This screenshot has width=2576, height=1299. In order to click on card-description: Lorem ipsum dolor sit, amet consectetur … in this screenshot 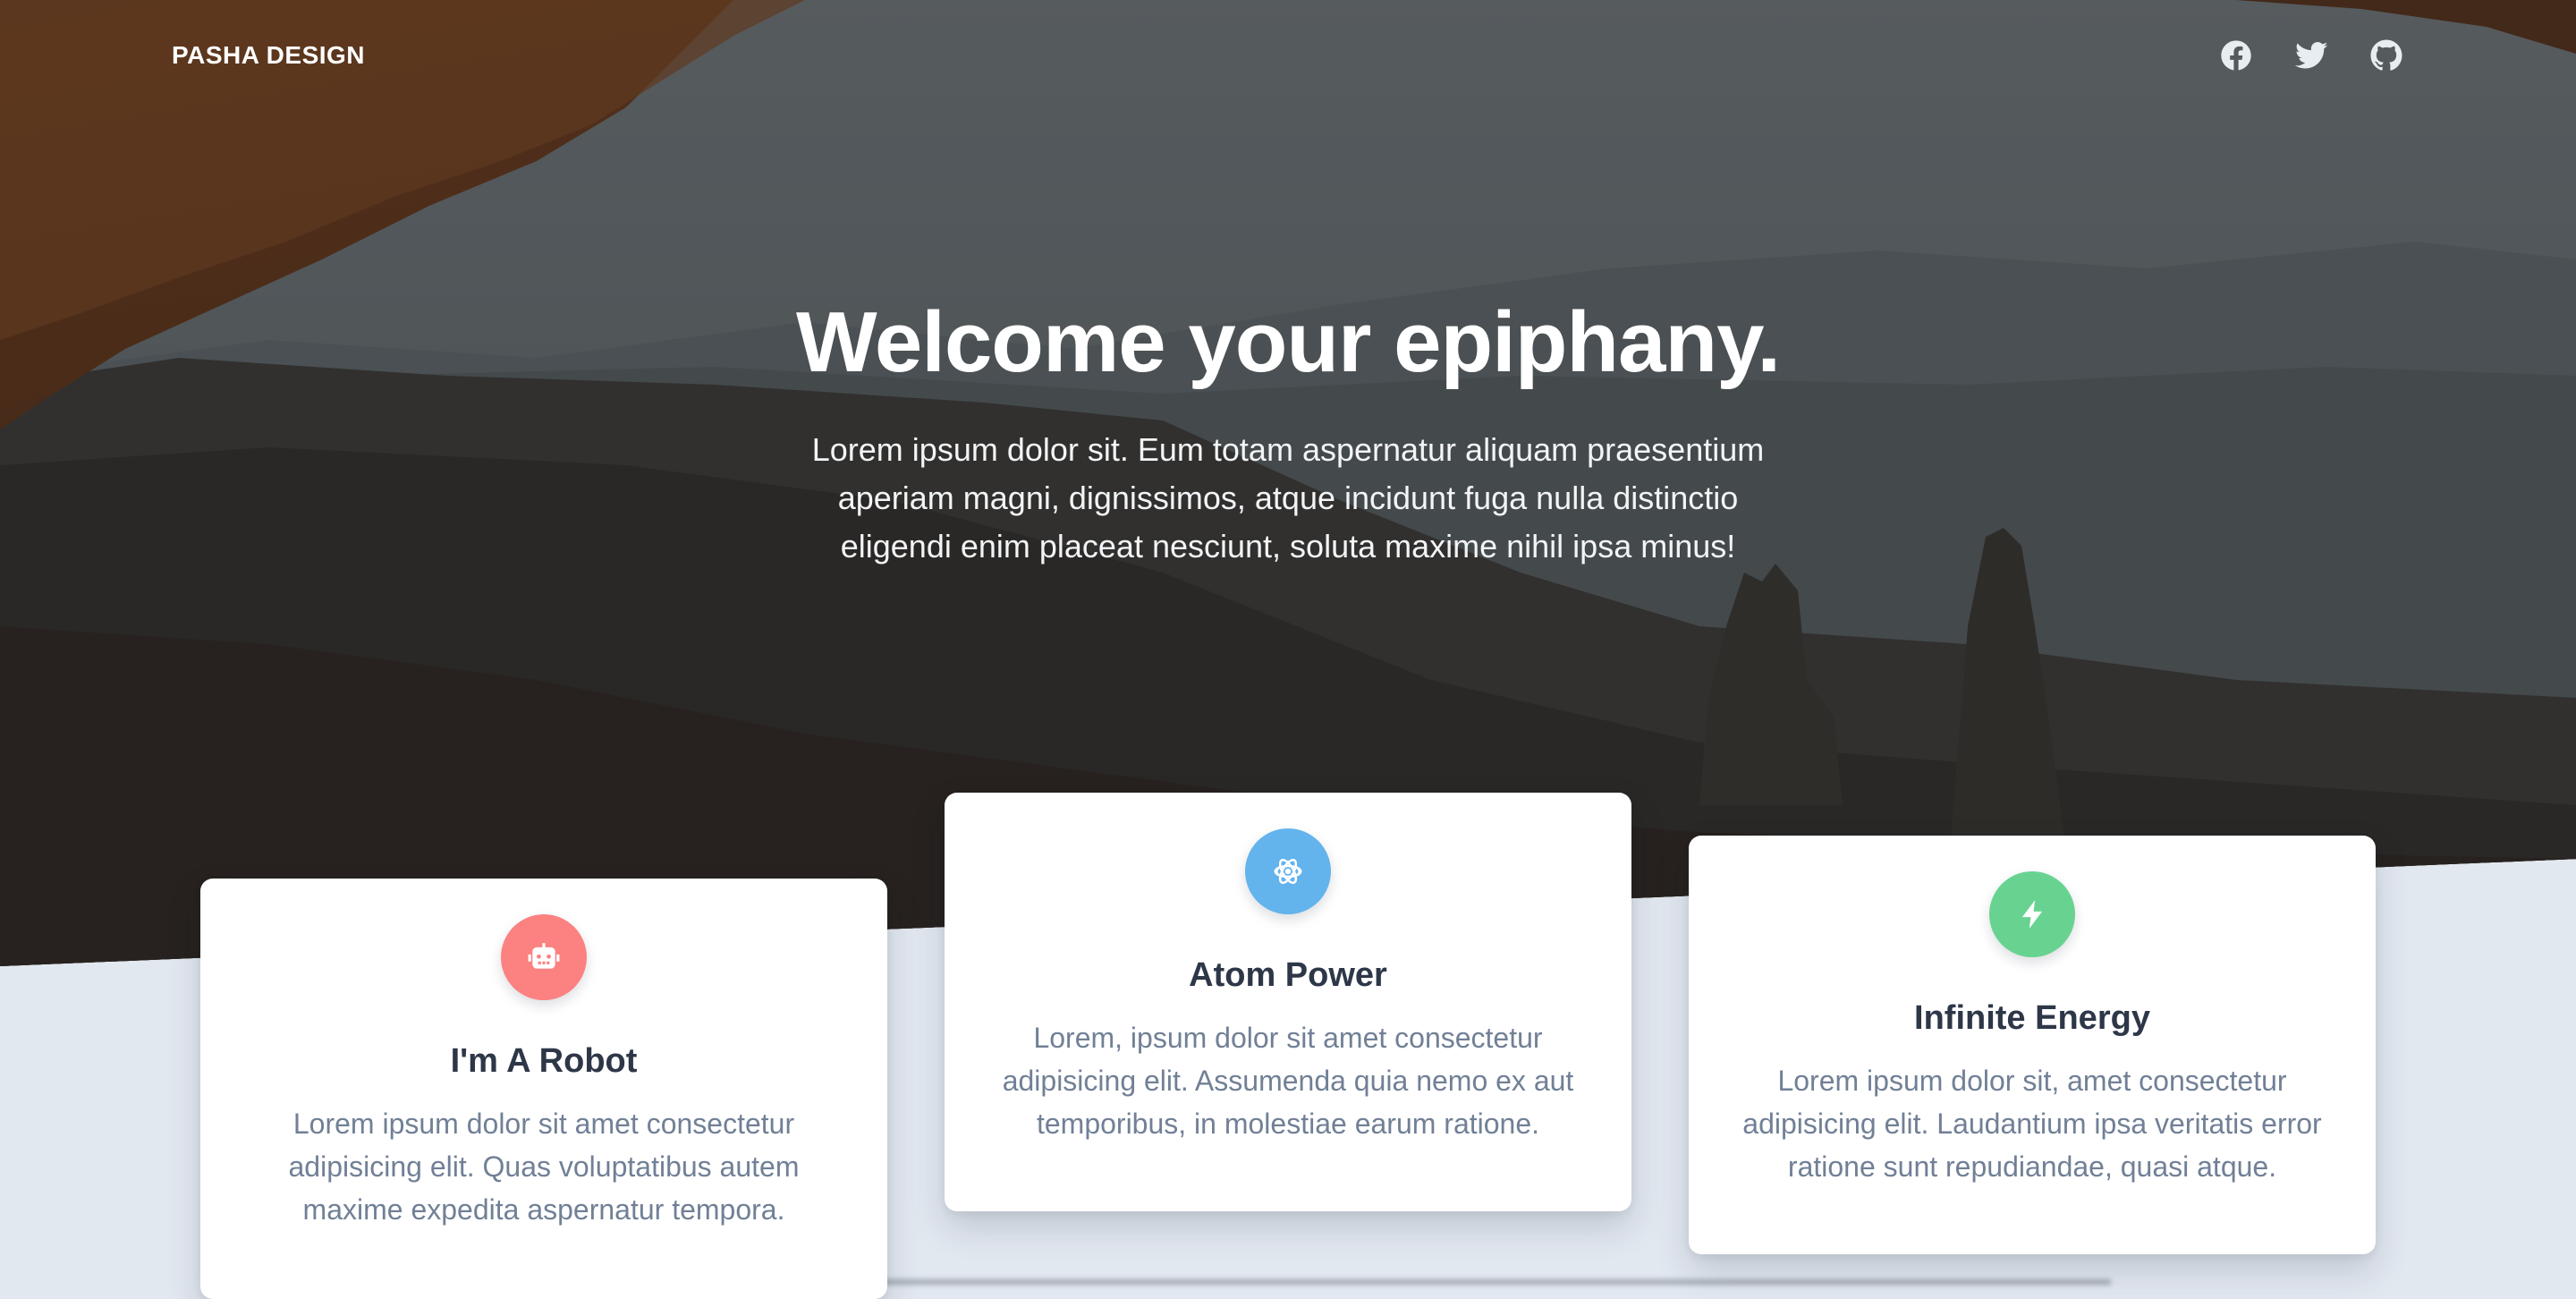, I will do `click(2032, 1124)`.